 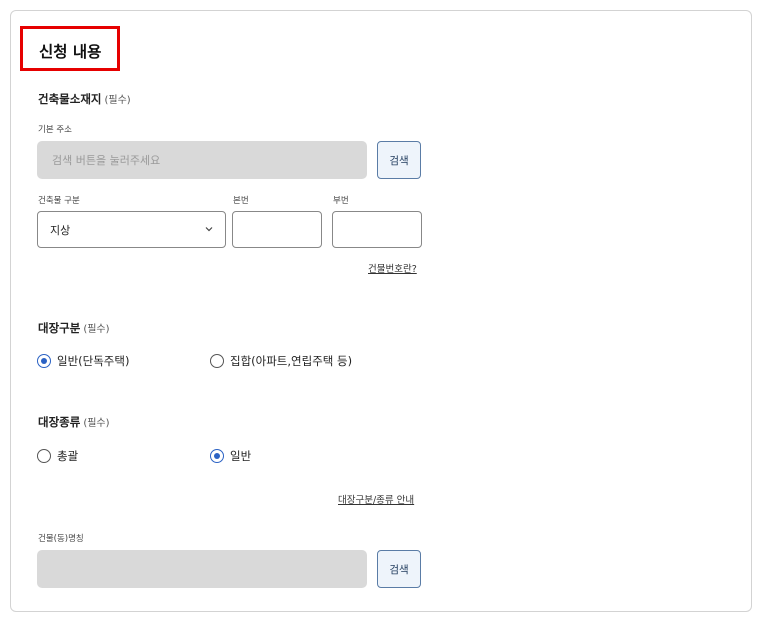 What do you see at coordinates (59, 422) in the screenshot?
I see `ledger-kind-label: 대장종류` at bounding box center [59, 422].